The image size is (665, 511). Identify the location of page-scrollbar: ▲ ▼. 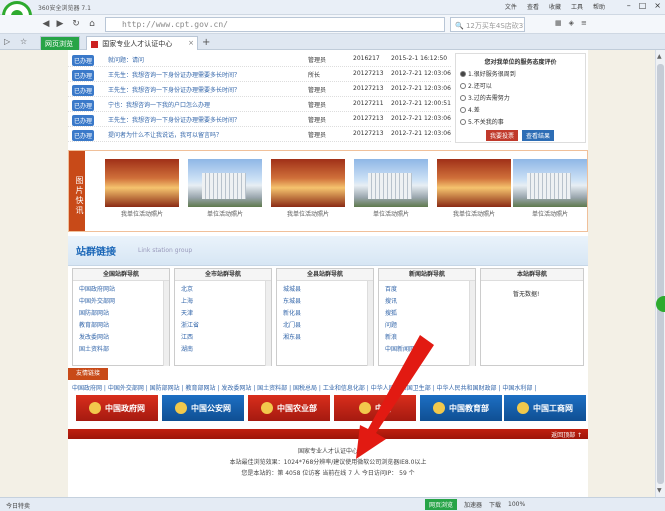
(660, 273).